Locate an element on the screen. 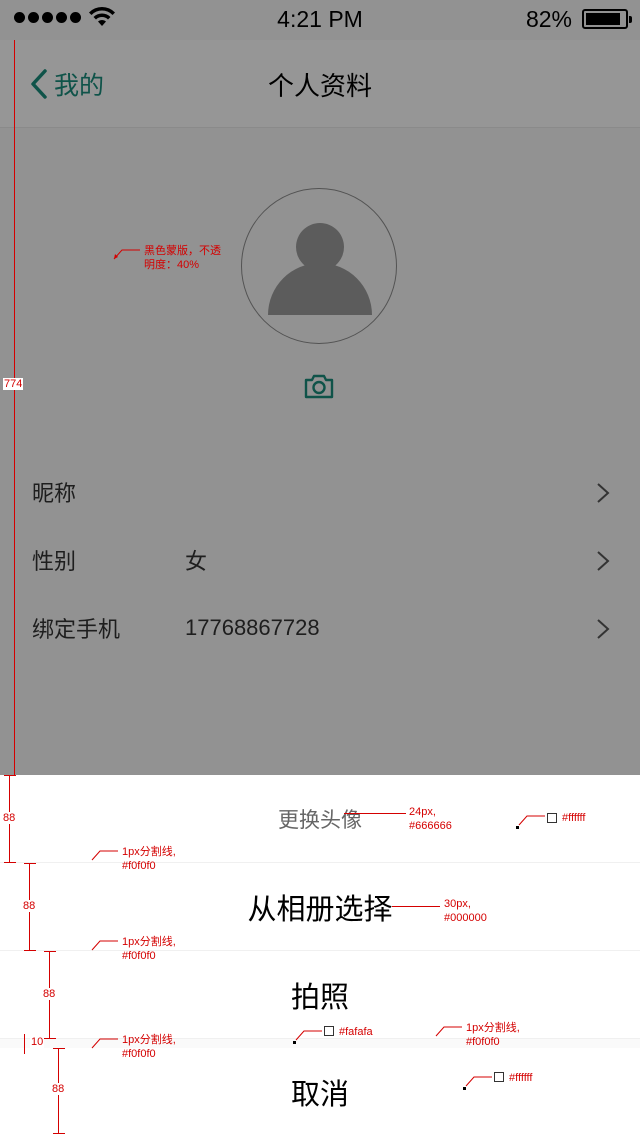 The image size is (640, 1136). gap-height-line is located at coordinates (24, 1044).